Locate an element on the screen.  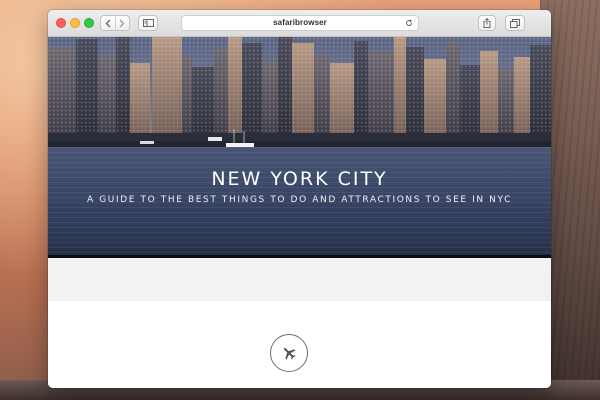
chevron-right-icon is located at coordinates (122, 23).